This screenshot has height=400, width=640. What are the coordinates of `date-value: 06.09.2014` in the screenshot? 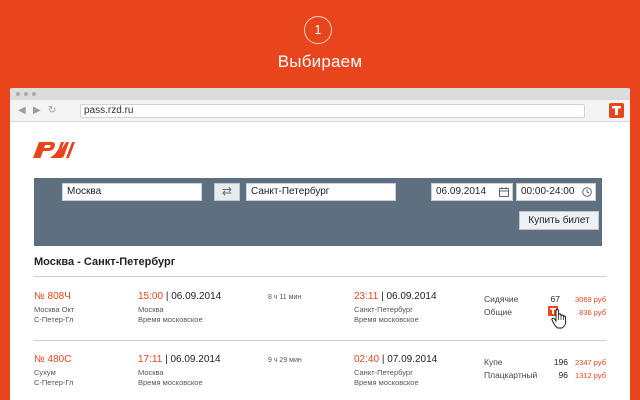 It's located at (461, 191).